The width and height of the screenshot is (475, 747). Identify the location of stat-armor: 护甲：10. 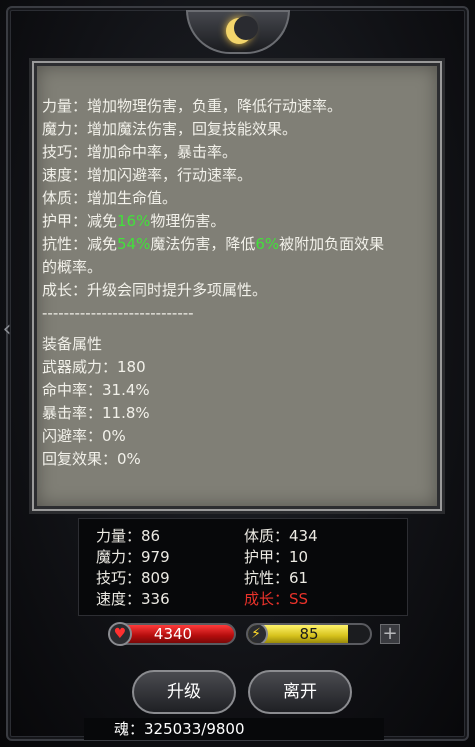
(276, 557).